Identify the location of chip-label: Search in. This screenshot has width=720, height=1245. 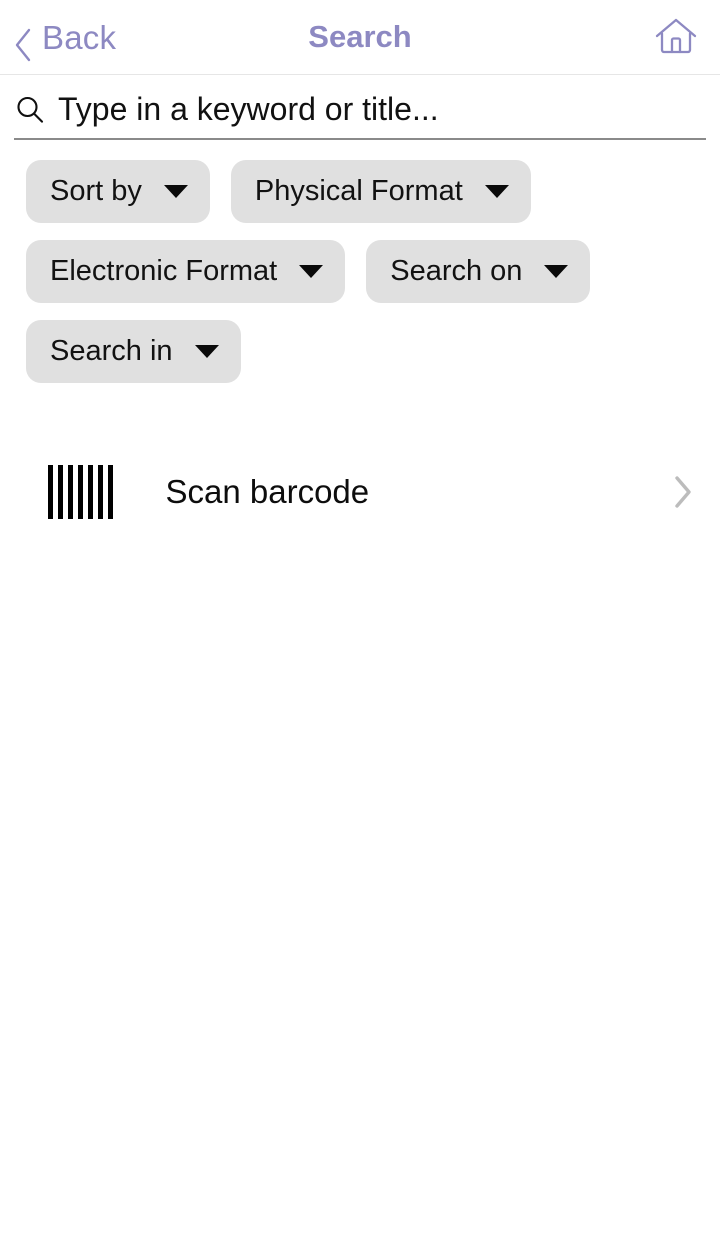
(111, 351).